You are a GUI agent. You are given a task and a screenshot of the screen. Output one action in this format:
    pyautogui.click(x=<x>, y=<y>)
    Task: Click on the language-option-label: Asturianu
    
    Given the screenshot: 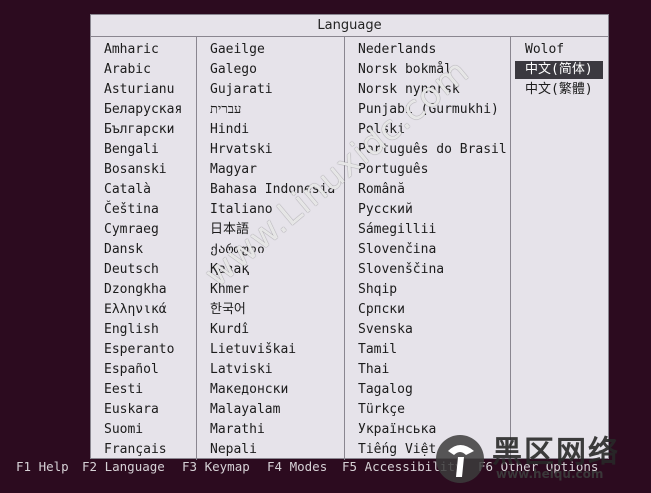 What is the action you would take?
    pyautogui.click(x=139, y=89)
    